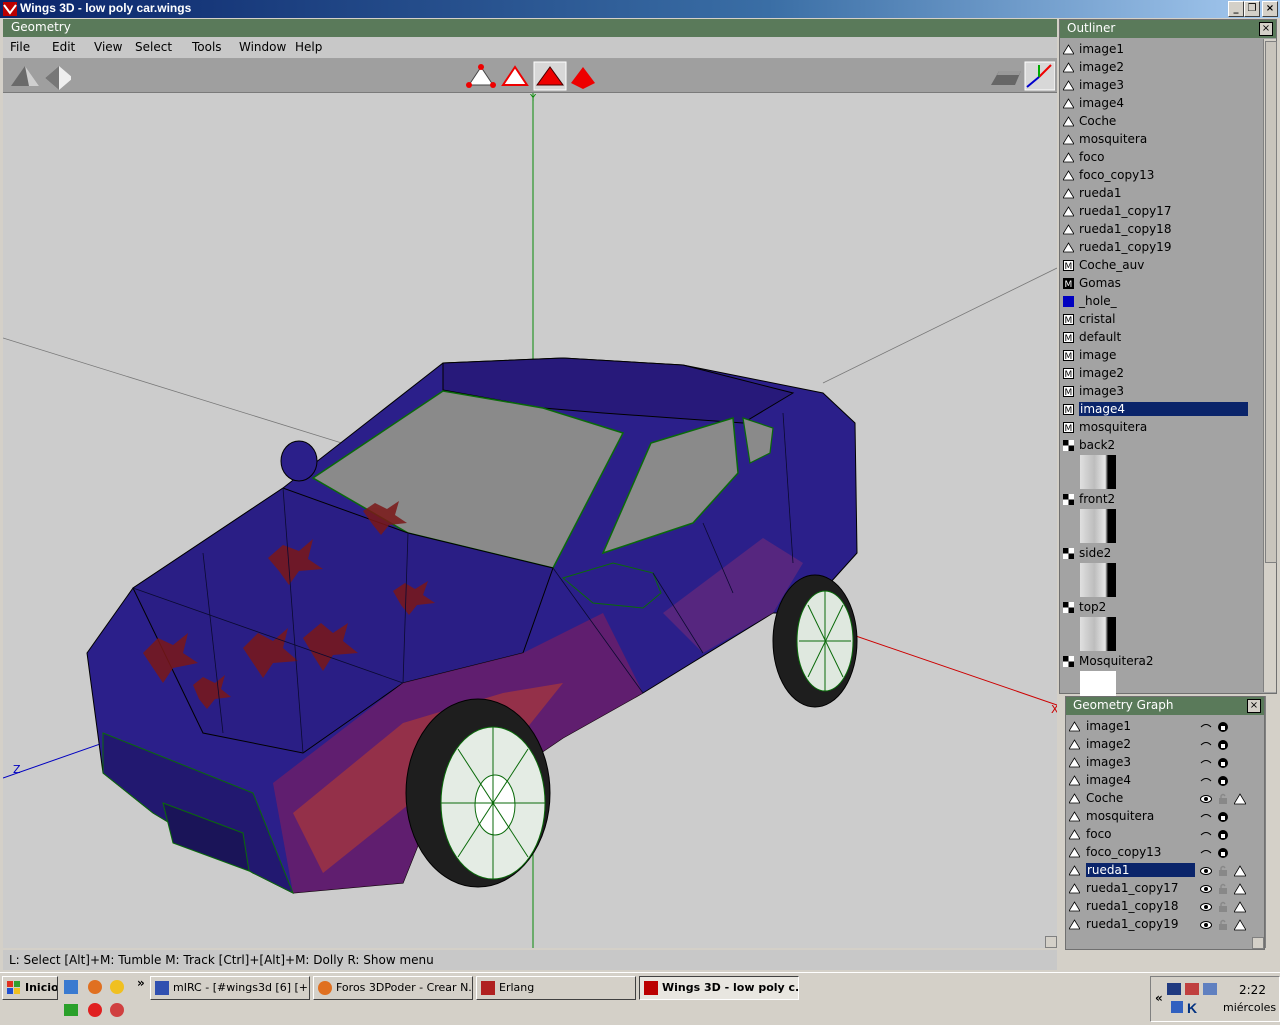  I want to click on clock-time: 2:22, so click(1252, 990).